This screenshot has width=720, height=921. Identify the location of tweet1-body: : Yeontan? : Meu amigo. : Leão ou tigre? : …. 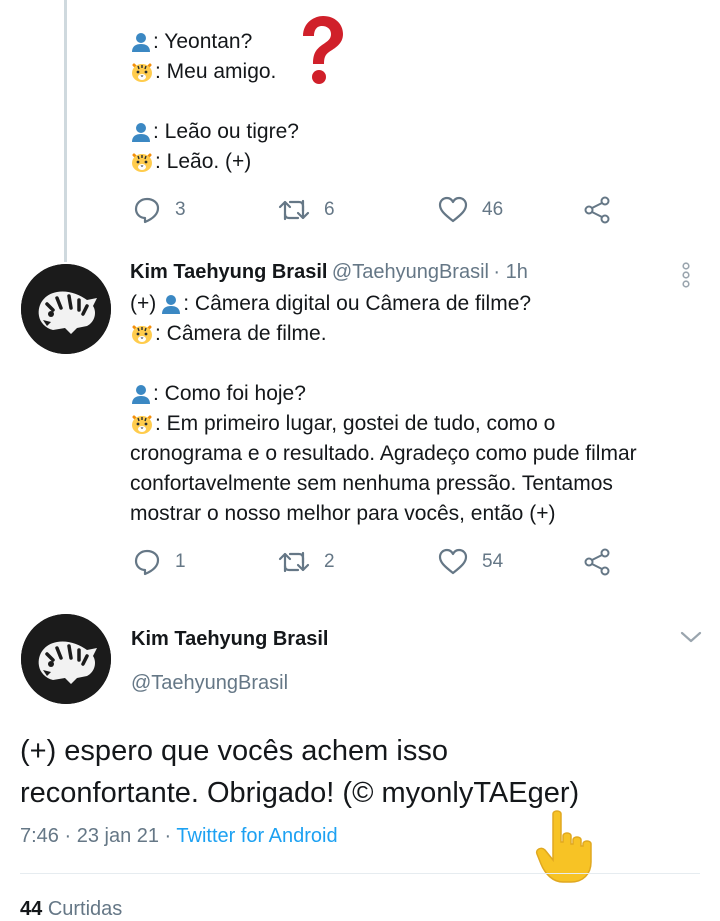
(214, 102).